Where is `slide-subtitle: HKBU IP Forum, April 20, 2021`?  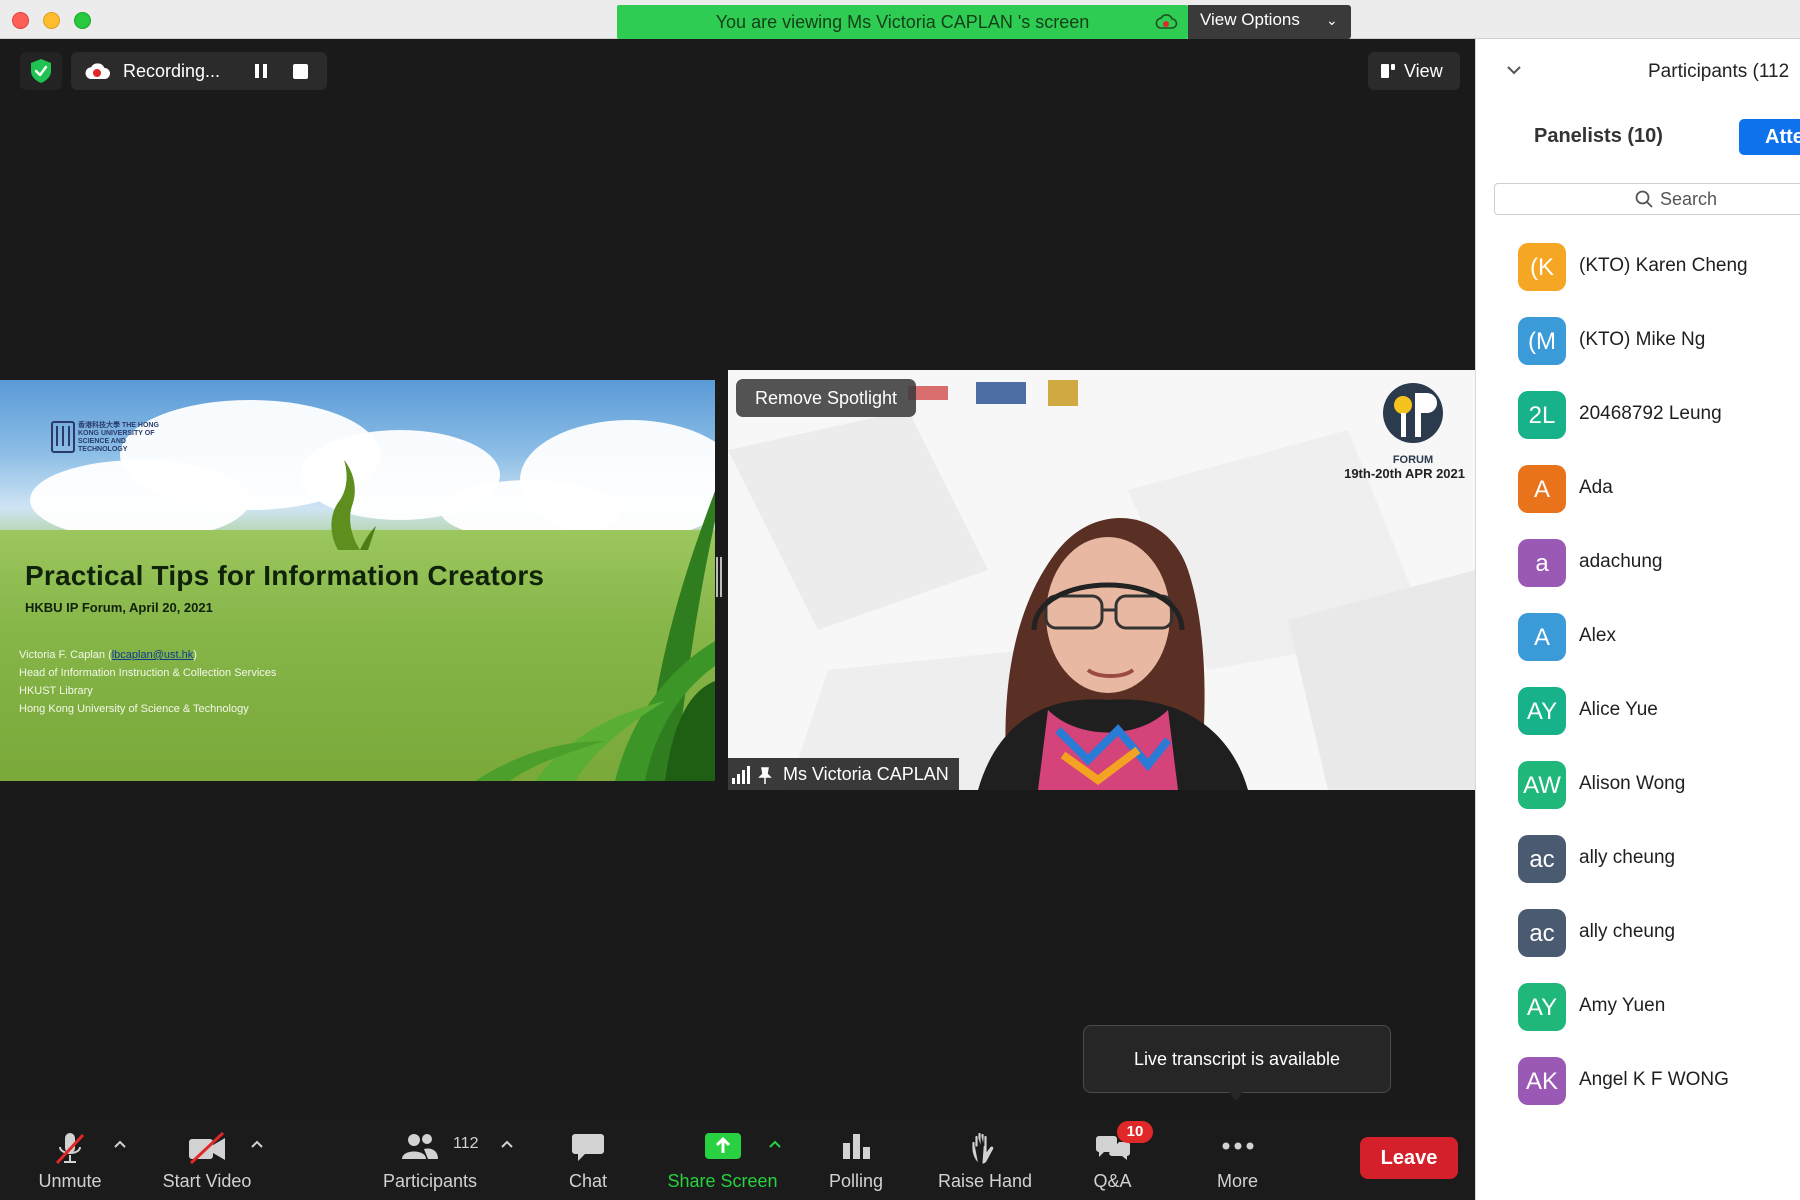
slide-subtitle: HKBU IP Forum, April 20, 2021 is located at coordinates (119, 607).